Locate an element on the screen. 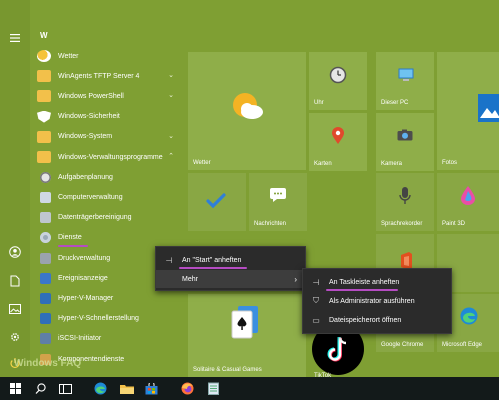 The height and width of the screenshot is (400, 499). printer-icon is located at coordinates (45, 258).